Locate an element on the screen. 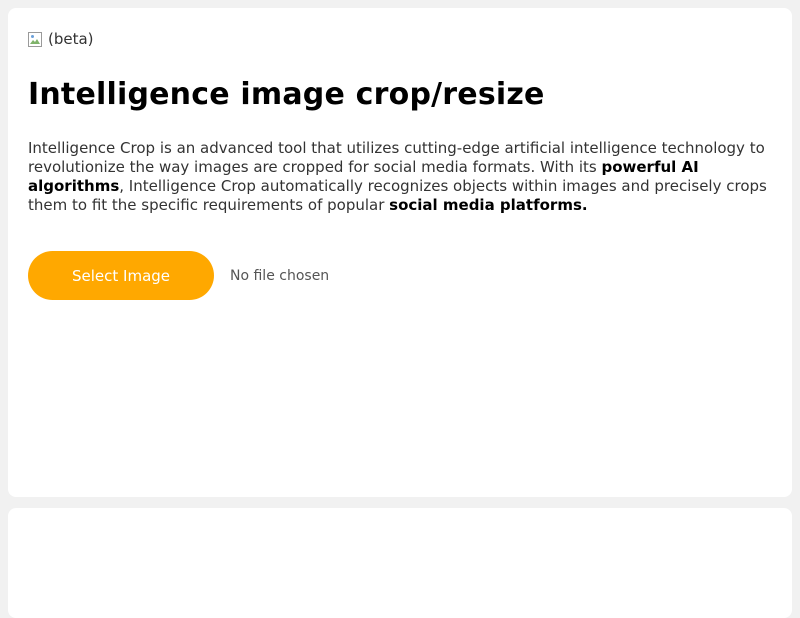 This screenshot has height=618, width=800. select-image-button: Select Image is located at coordinates (121, 275).